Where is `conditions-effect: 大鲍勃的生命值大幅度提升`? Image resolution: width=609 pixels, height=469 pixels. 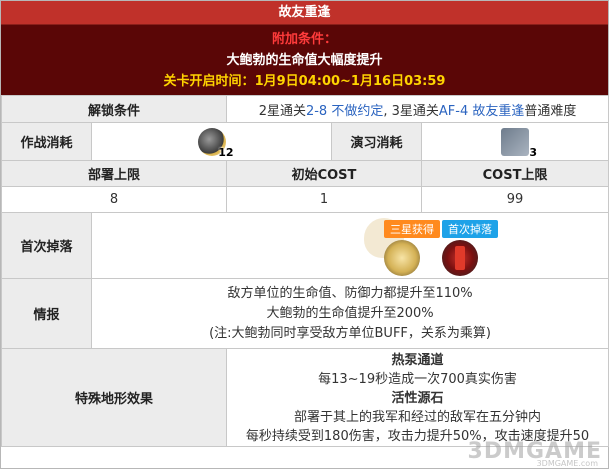
conditions-effect: 大鲍勃的生命值大幅度提升 is located at coordinates (304, 60).